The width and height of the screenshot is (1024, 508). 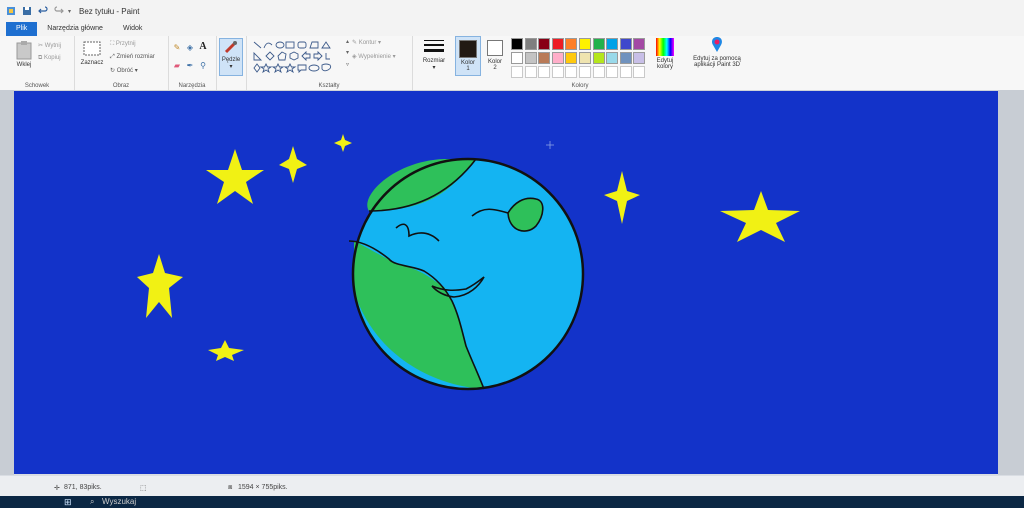 I want to click on undo-icon, so click(x=43, y=11).